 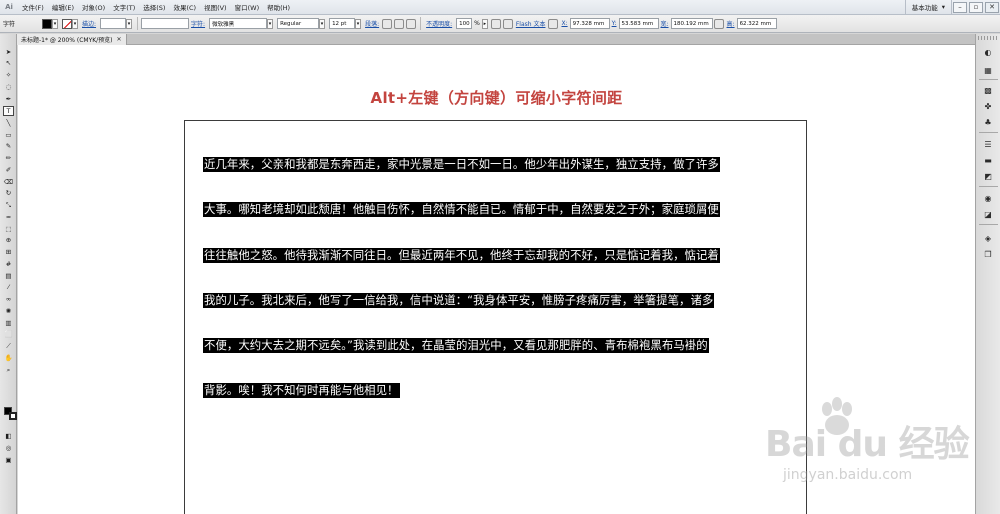 I want to click on rectangle-tool-icon: ▭, so click(x=8, y=135).